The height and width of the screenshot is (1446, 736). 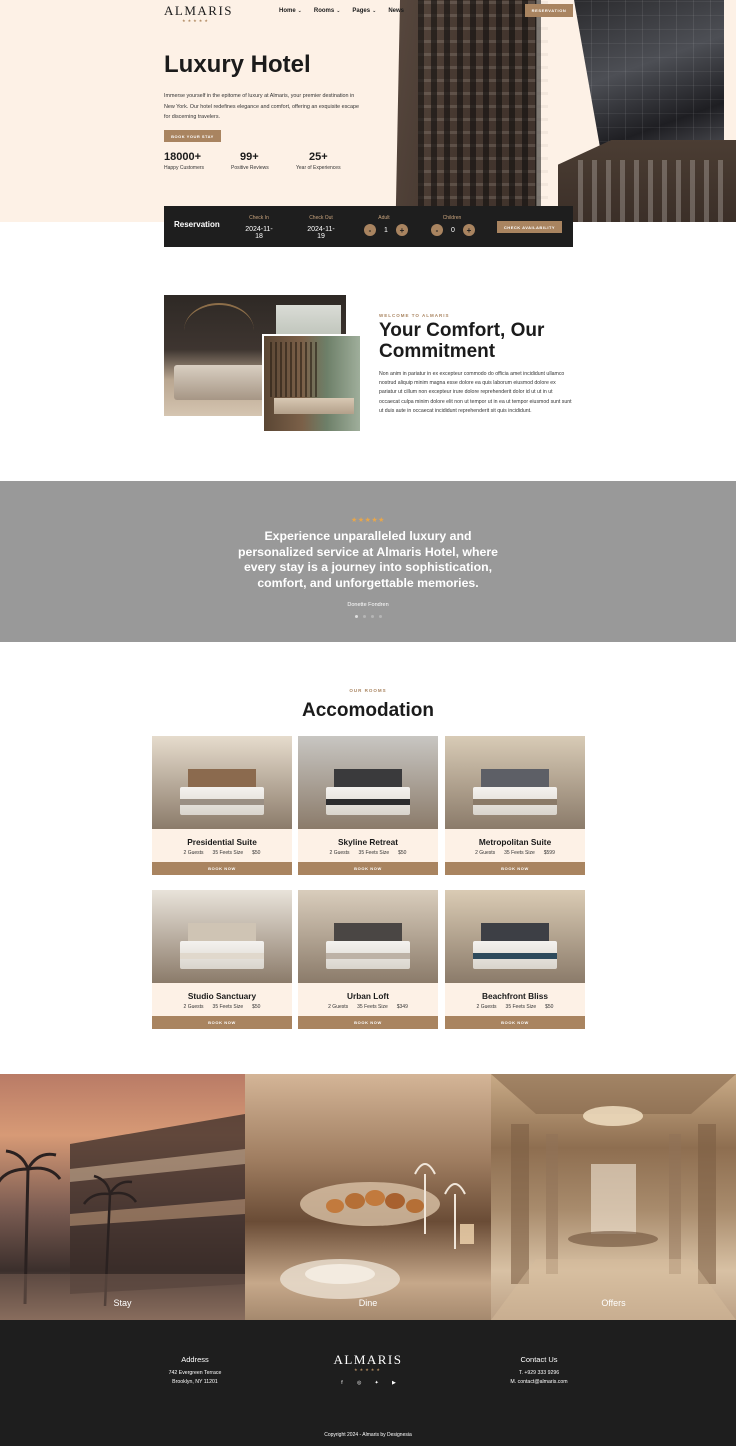 I want to click on room-name: Presidential Suite, so click(x=222, y=842).